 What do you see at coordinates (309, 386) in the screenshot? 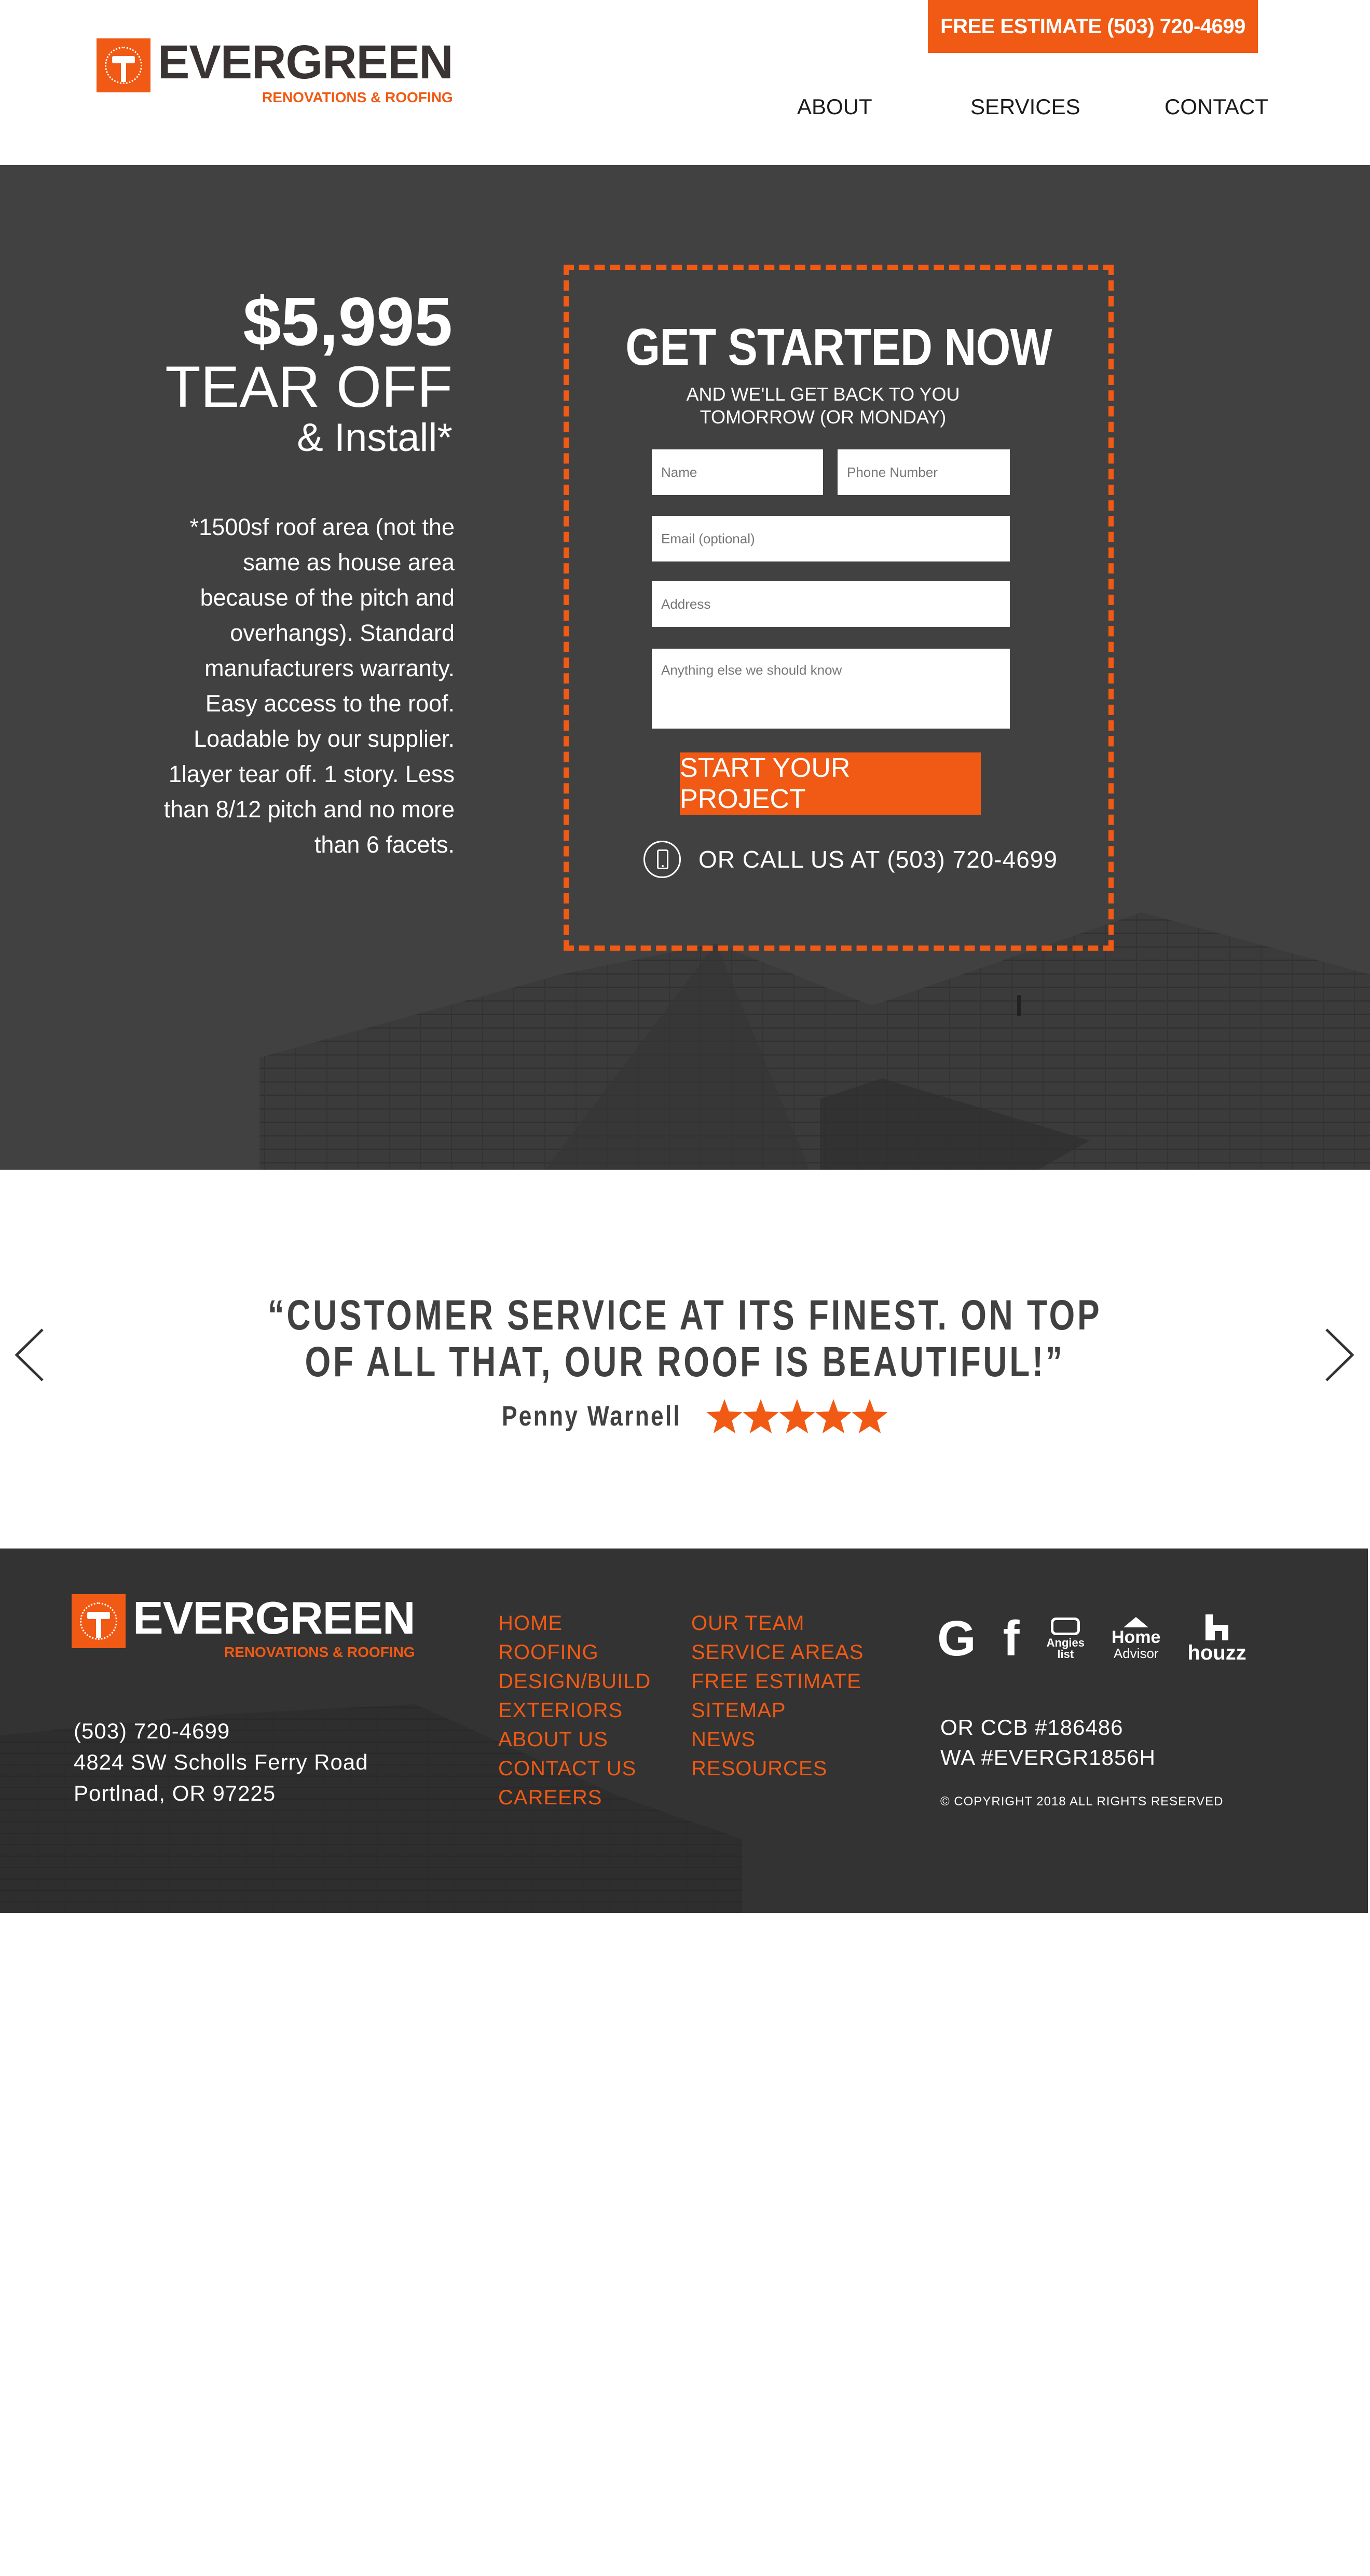
I see `offer-headline: TEAR OFF` at bounding box center [309, 386].